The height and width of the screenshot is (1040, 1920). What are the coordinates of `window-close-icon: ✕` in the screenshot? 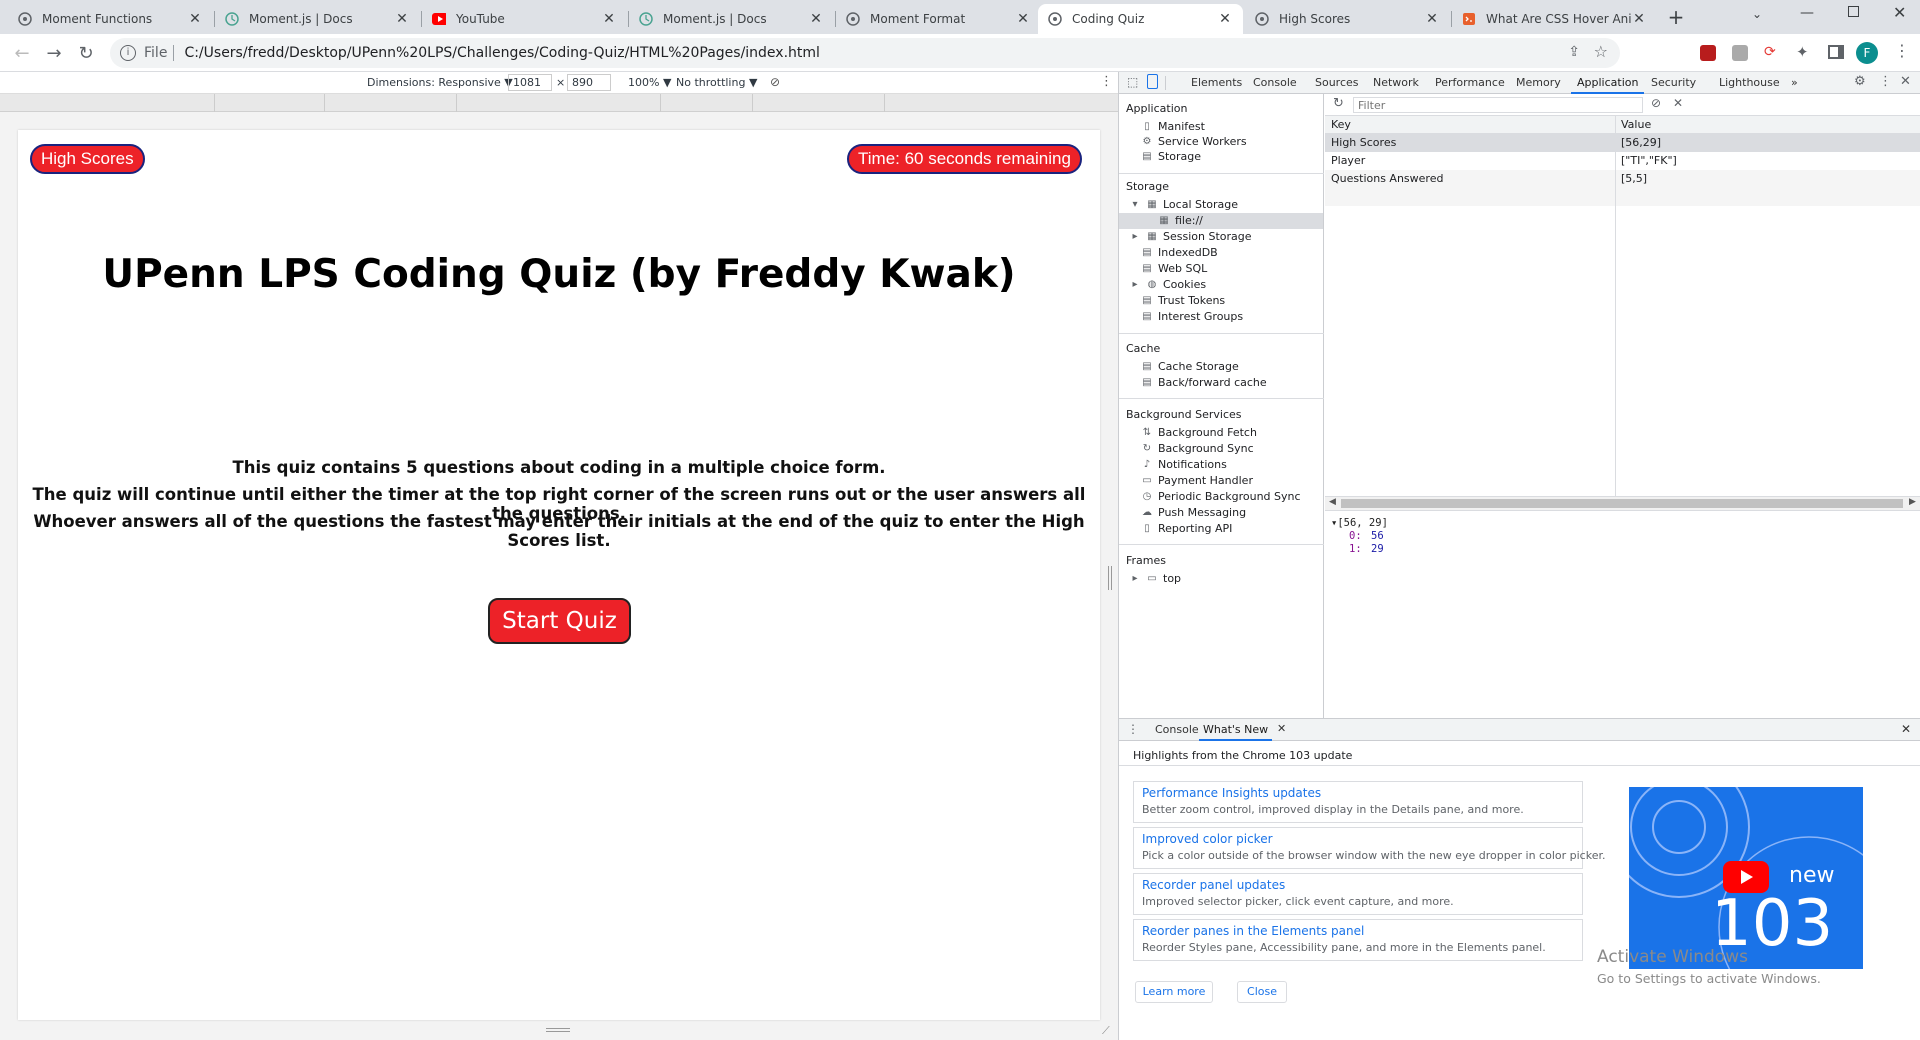 It's located at (1899, 12).